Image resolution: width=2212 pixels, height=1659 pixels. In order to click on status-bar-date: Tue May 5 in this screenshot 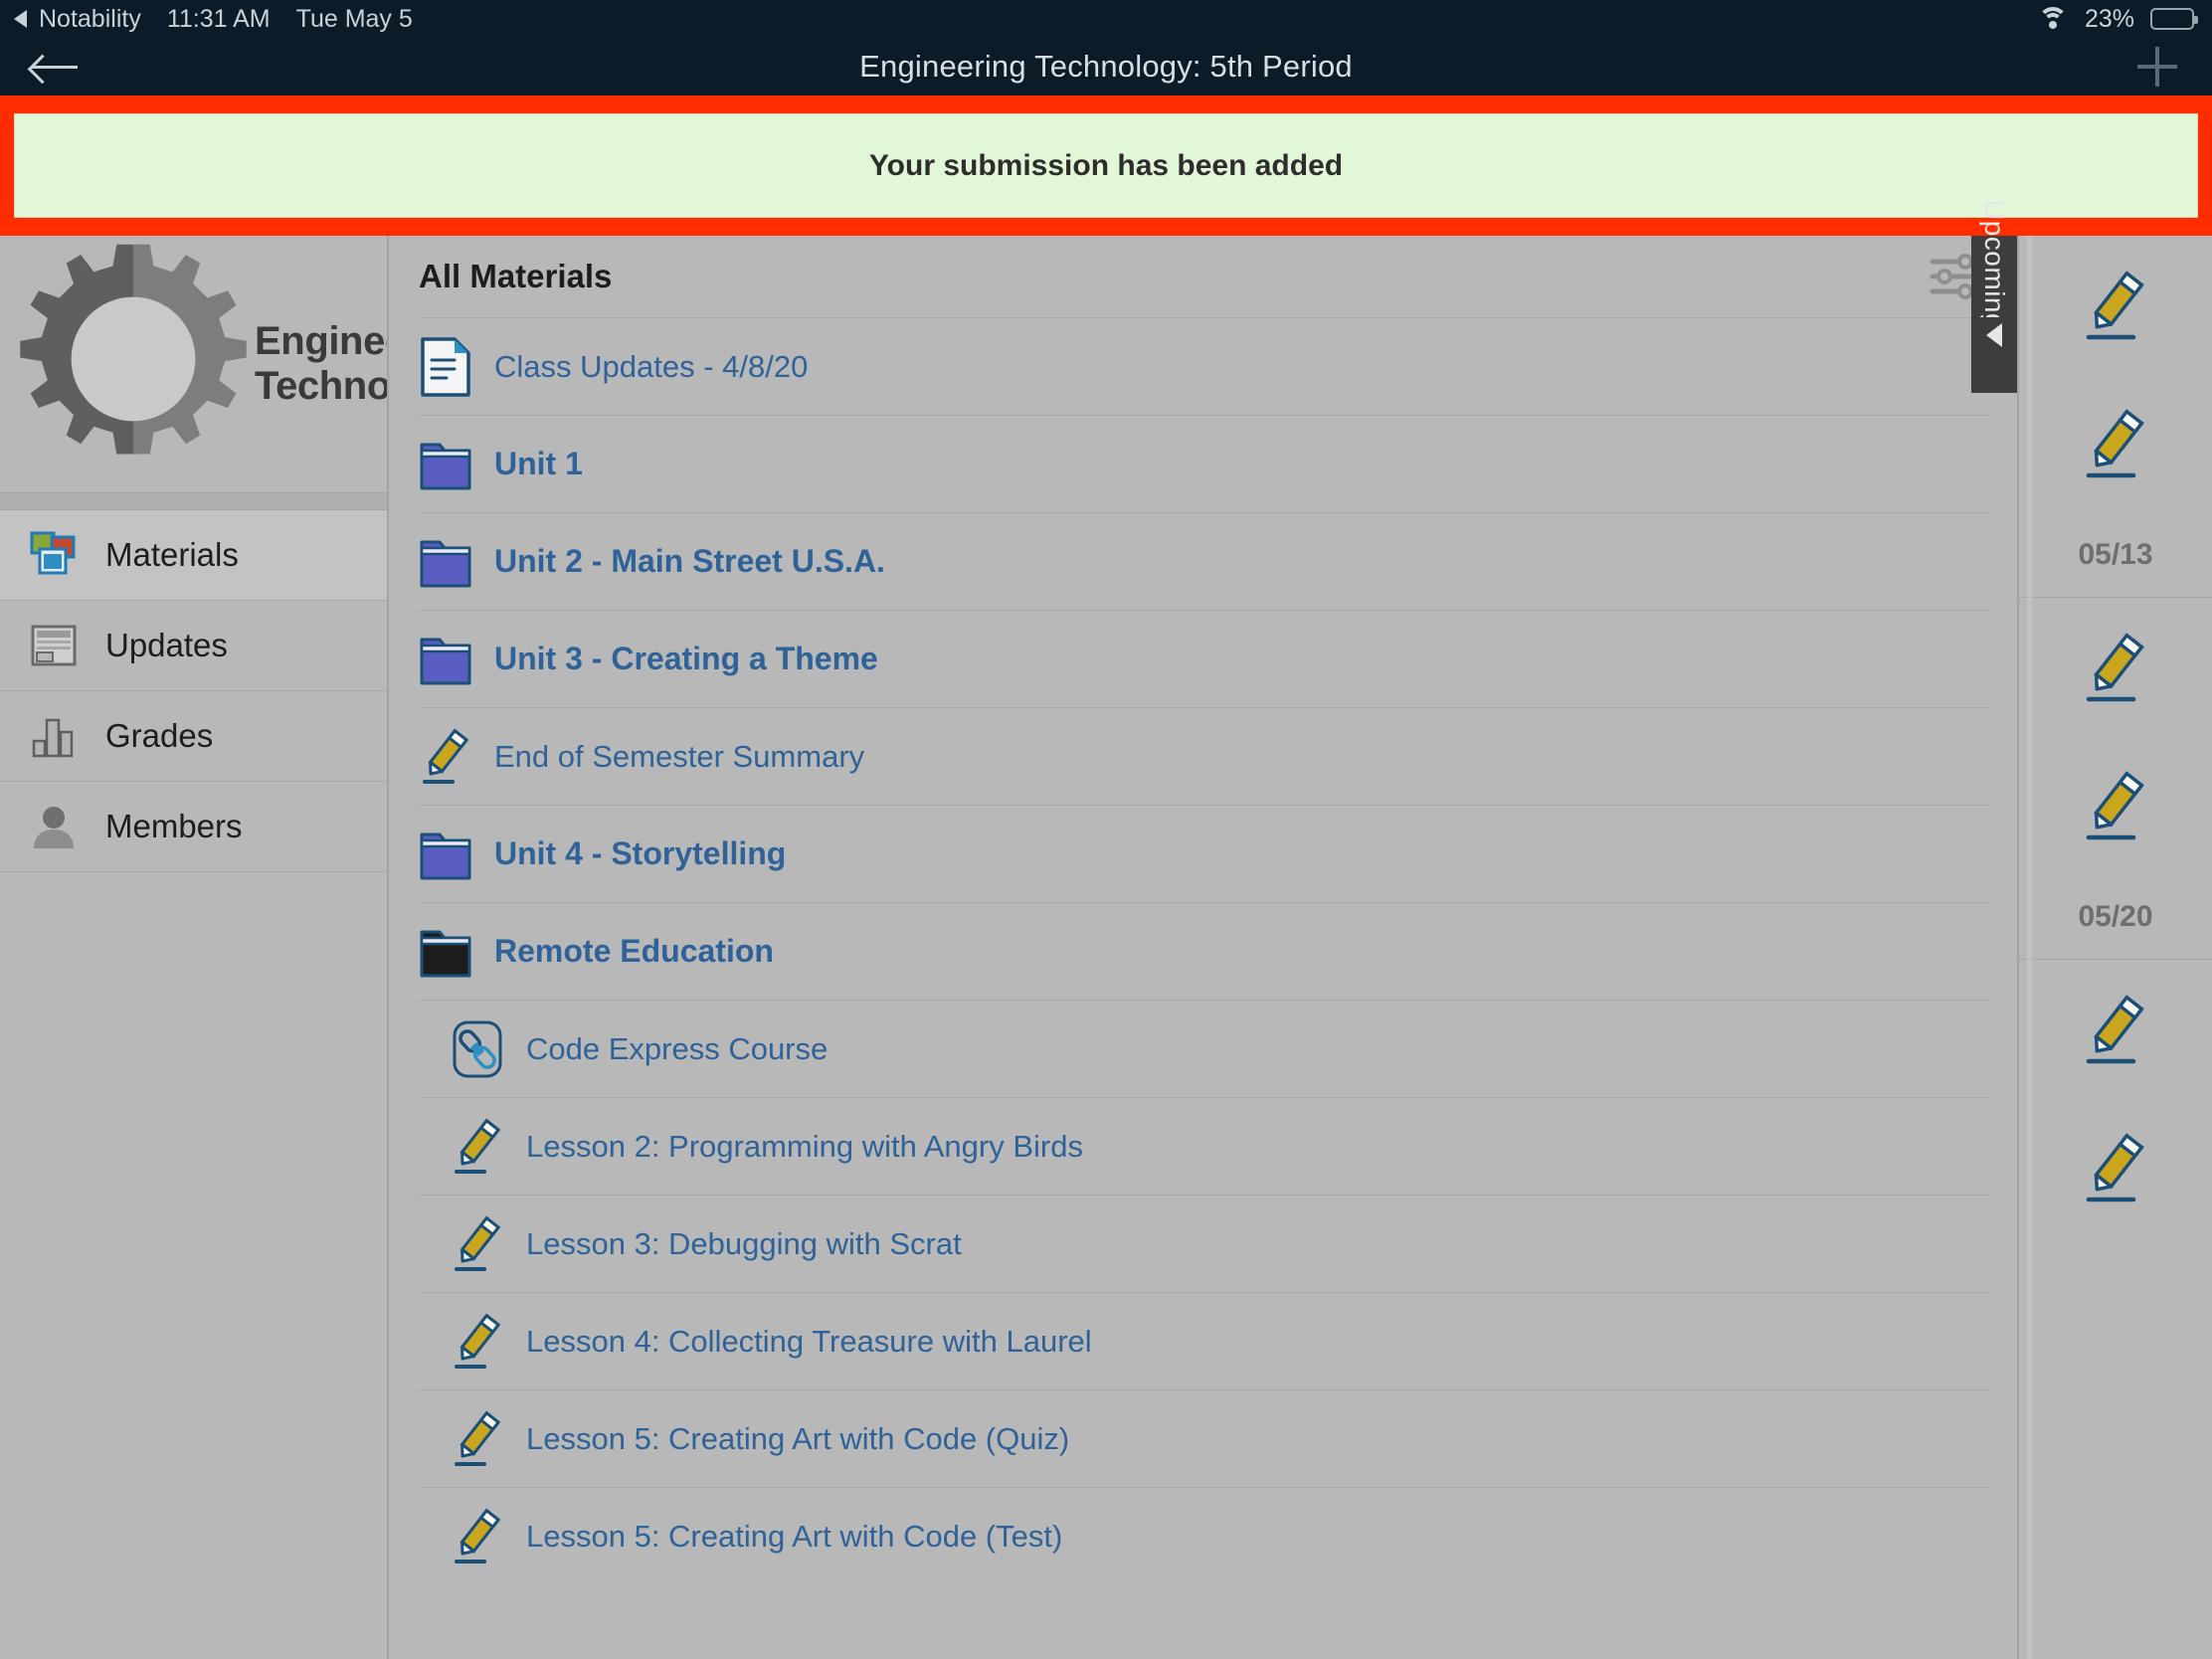, I will do `click(354, 18)`.